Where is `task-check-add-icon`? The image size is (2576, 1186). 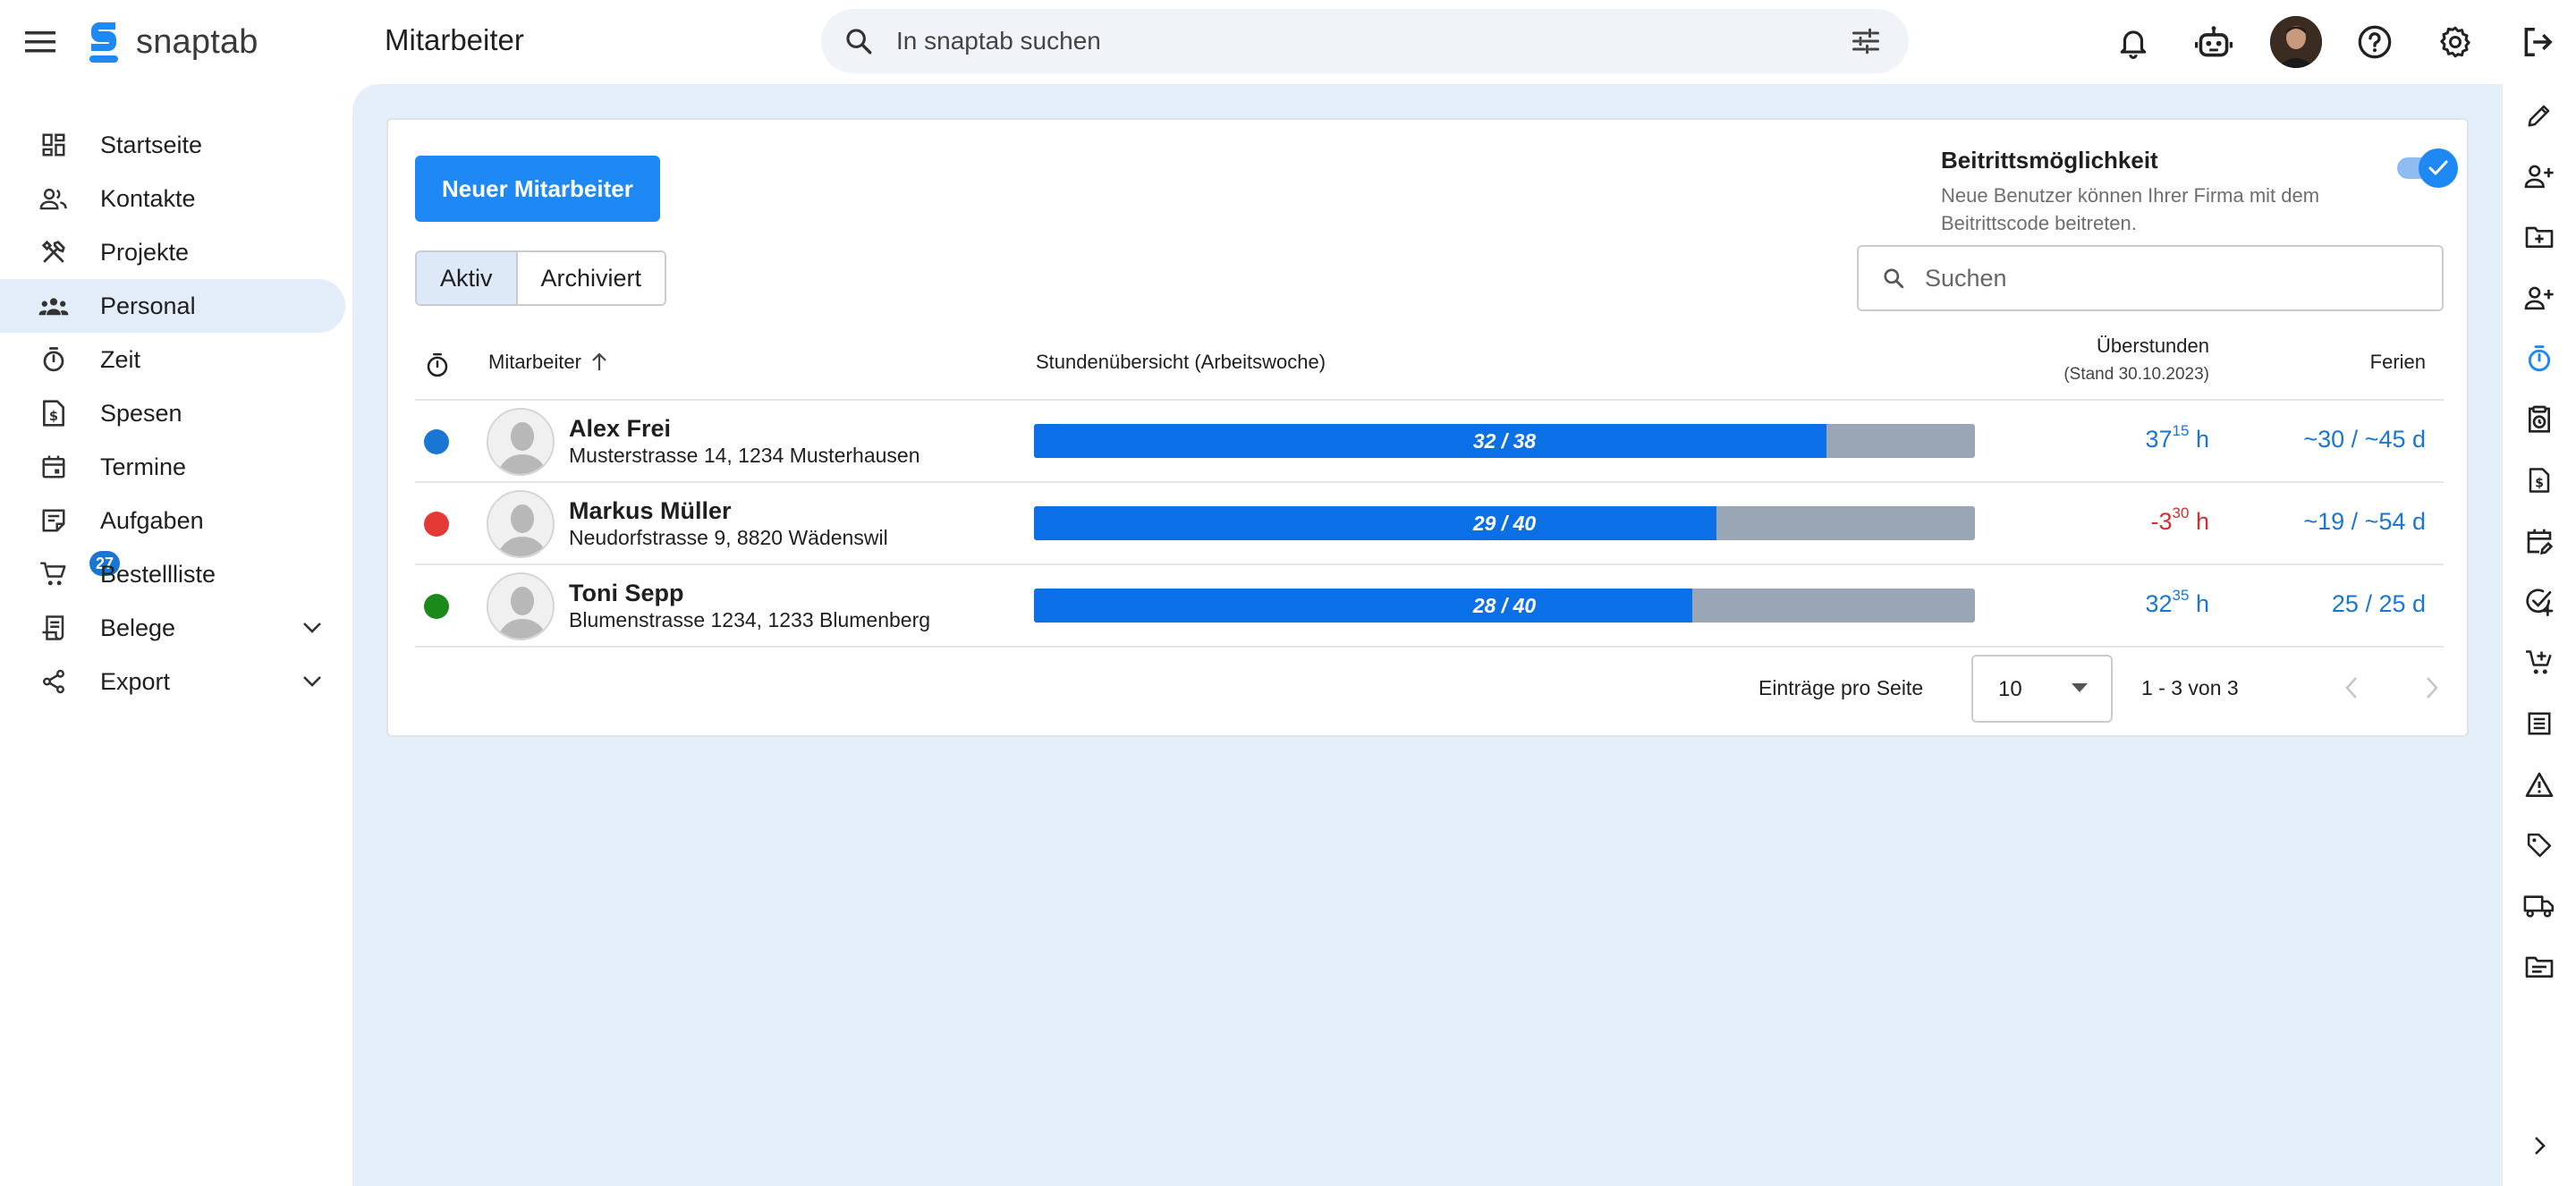 task-check-add-icon is located at coordinates (2539, 602).